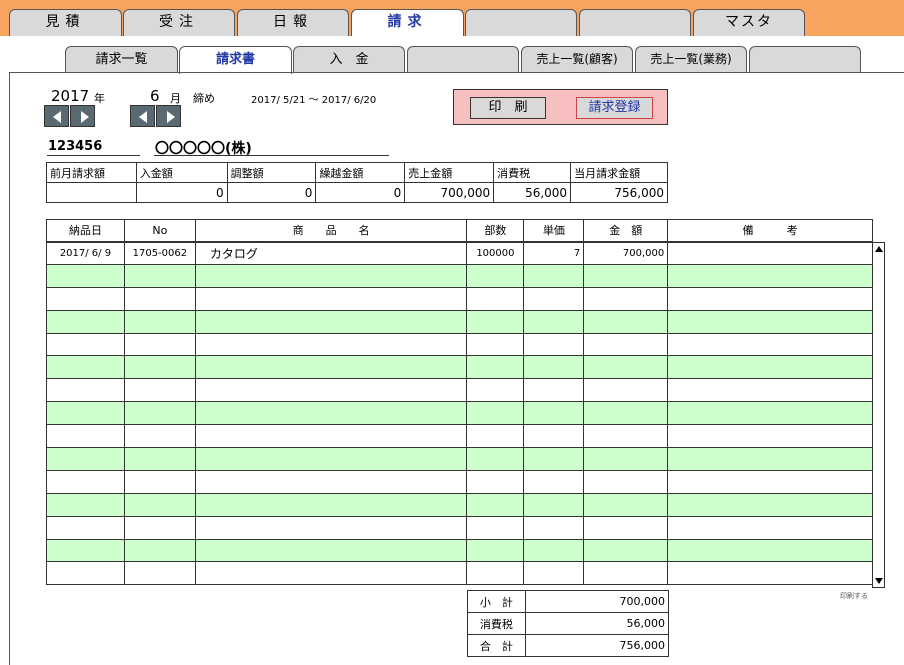 The width and height of the screenshot is (904, 665). I want to click on subtab-billing-list: 請求一覧, so click(121, 59).